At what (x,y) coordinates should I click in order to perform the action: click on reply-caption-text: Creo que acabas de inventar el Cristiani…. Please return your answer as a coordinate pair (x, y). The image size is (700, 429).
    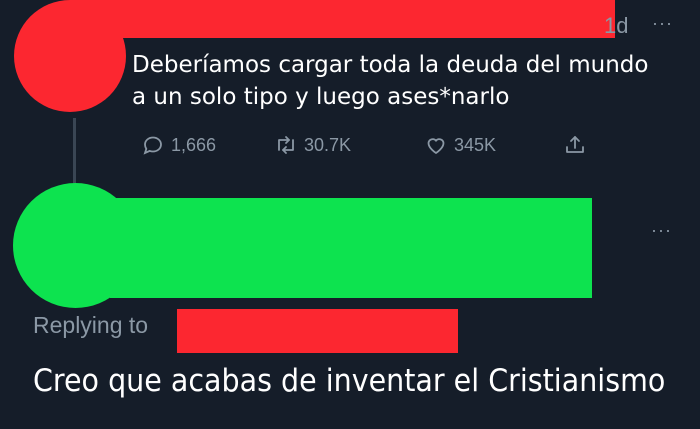
    Looking at the image, I should click on (349, 381).